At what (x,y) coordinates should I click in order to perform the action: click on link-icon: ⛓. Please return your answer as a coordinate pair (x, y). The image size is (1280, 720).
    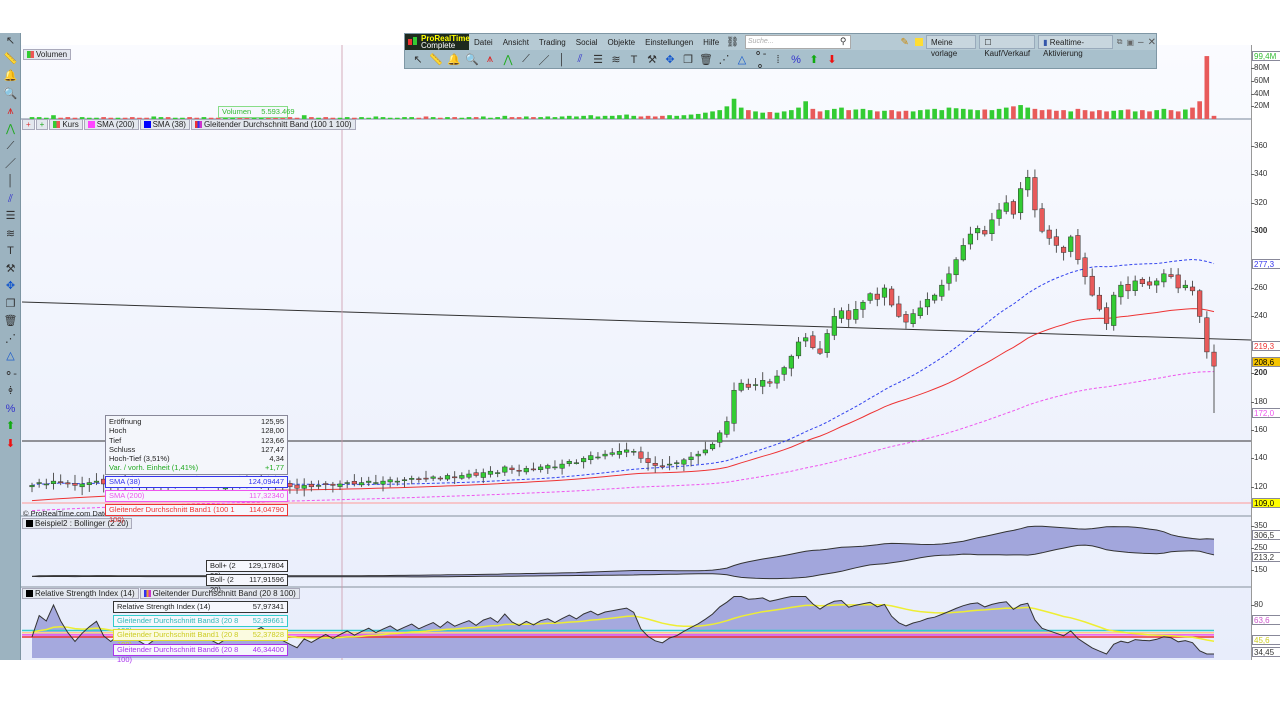
    Looking at the image, I should click on (732, 42).